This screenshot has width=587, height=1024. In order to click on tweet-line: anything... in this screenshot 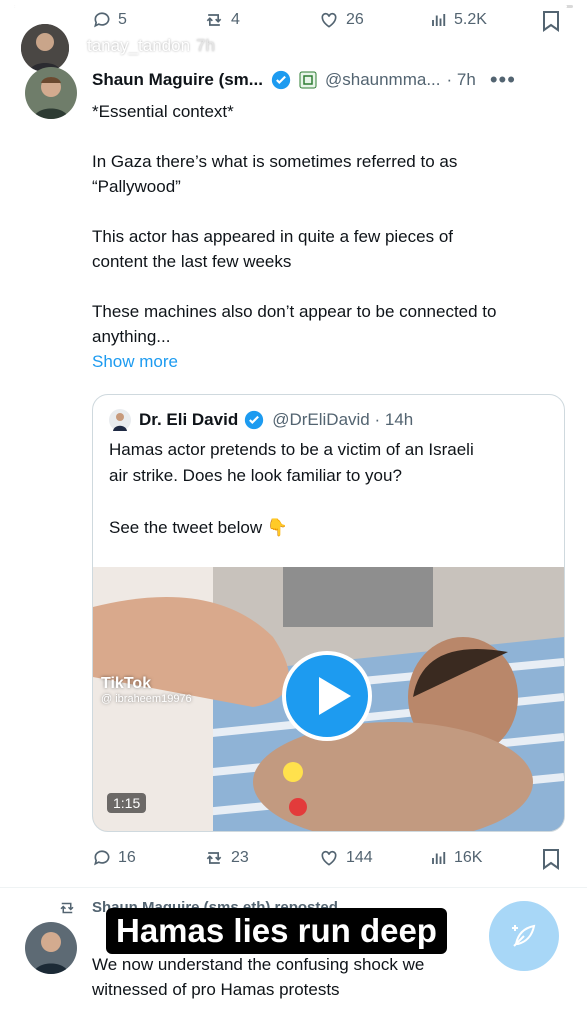, I will do `click(131, 336)`.